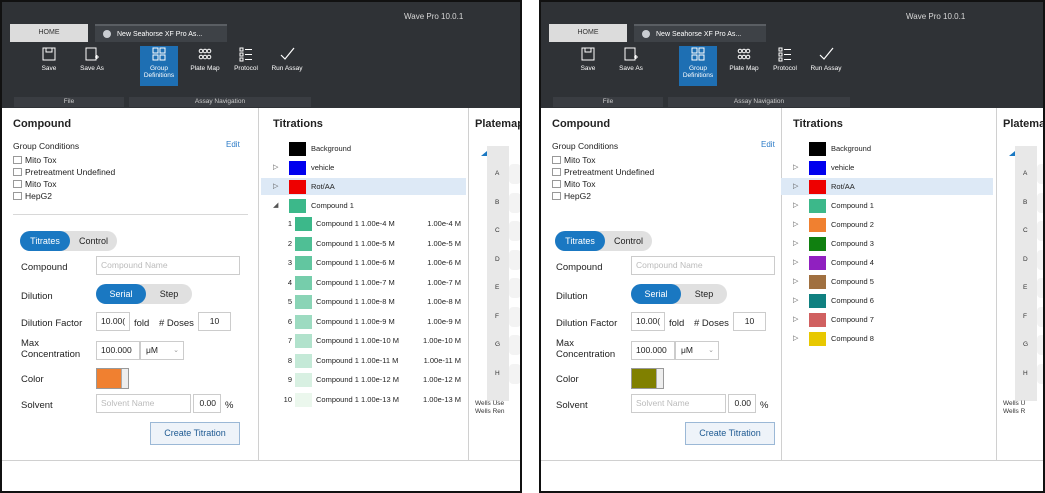 This screenshot has width=1045, height=493. I want to click on step-option: Step, so click(169, 294).